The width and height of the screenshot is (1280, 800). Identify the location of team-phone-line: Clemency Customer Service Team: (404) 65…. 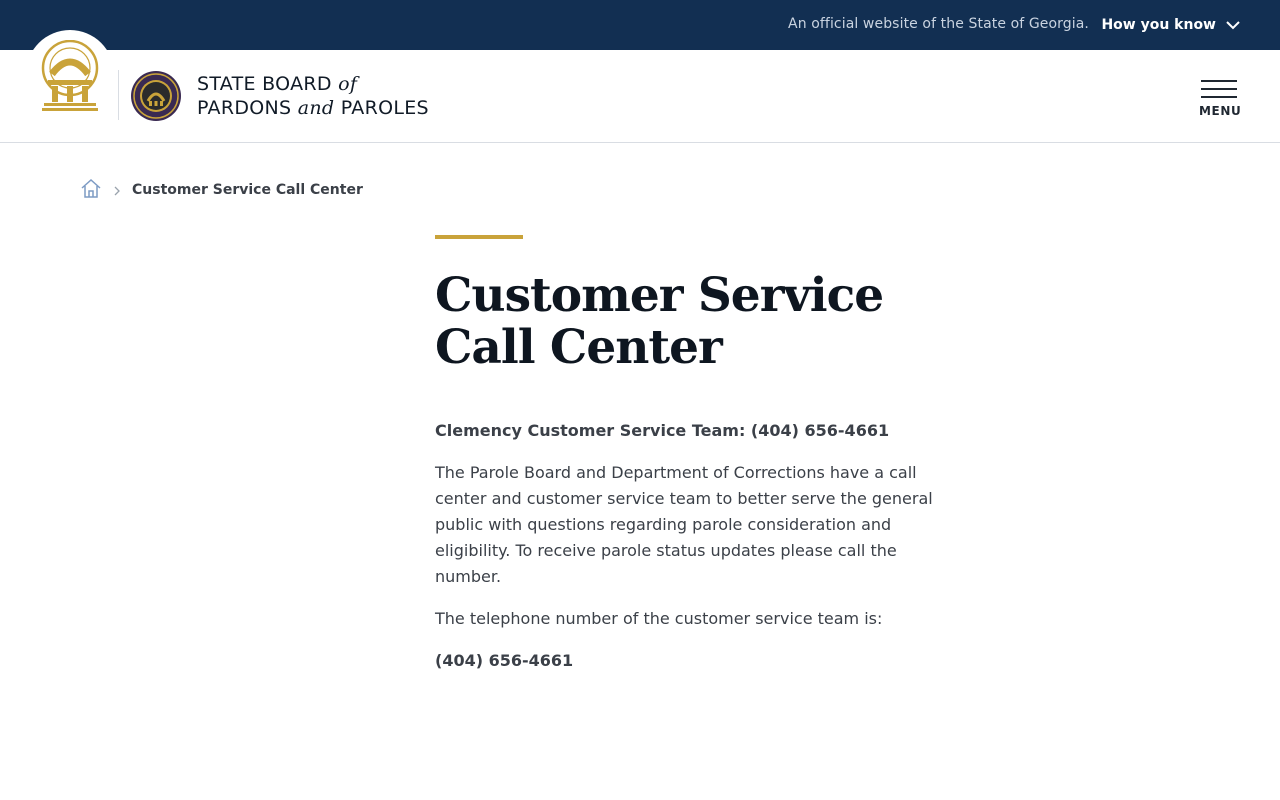
(662, 430).